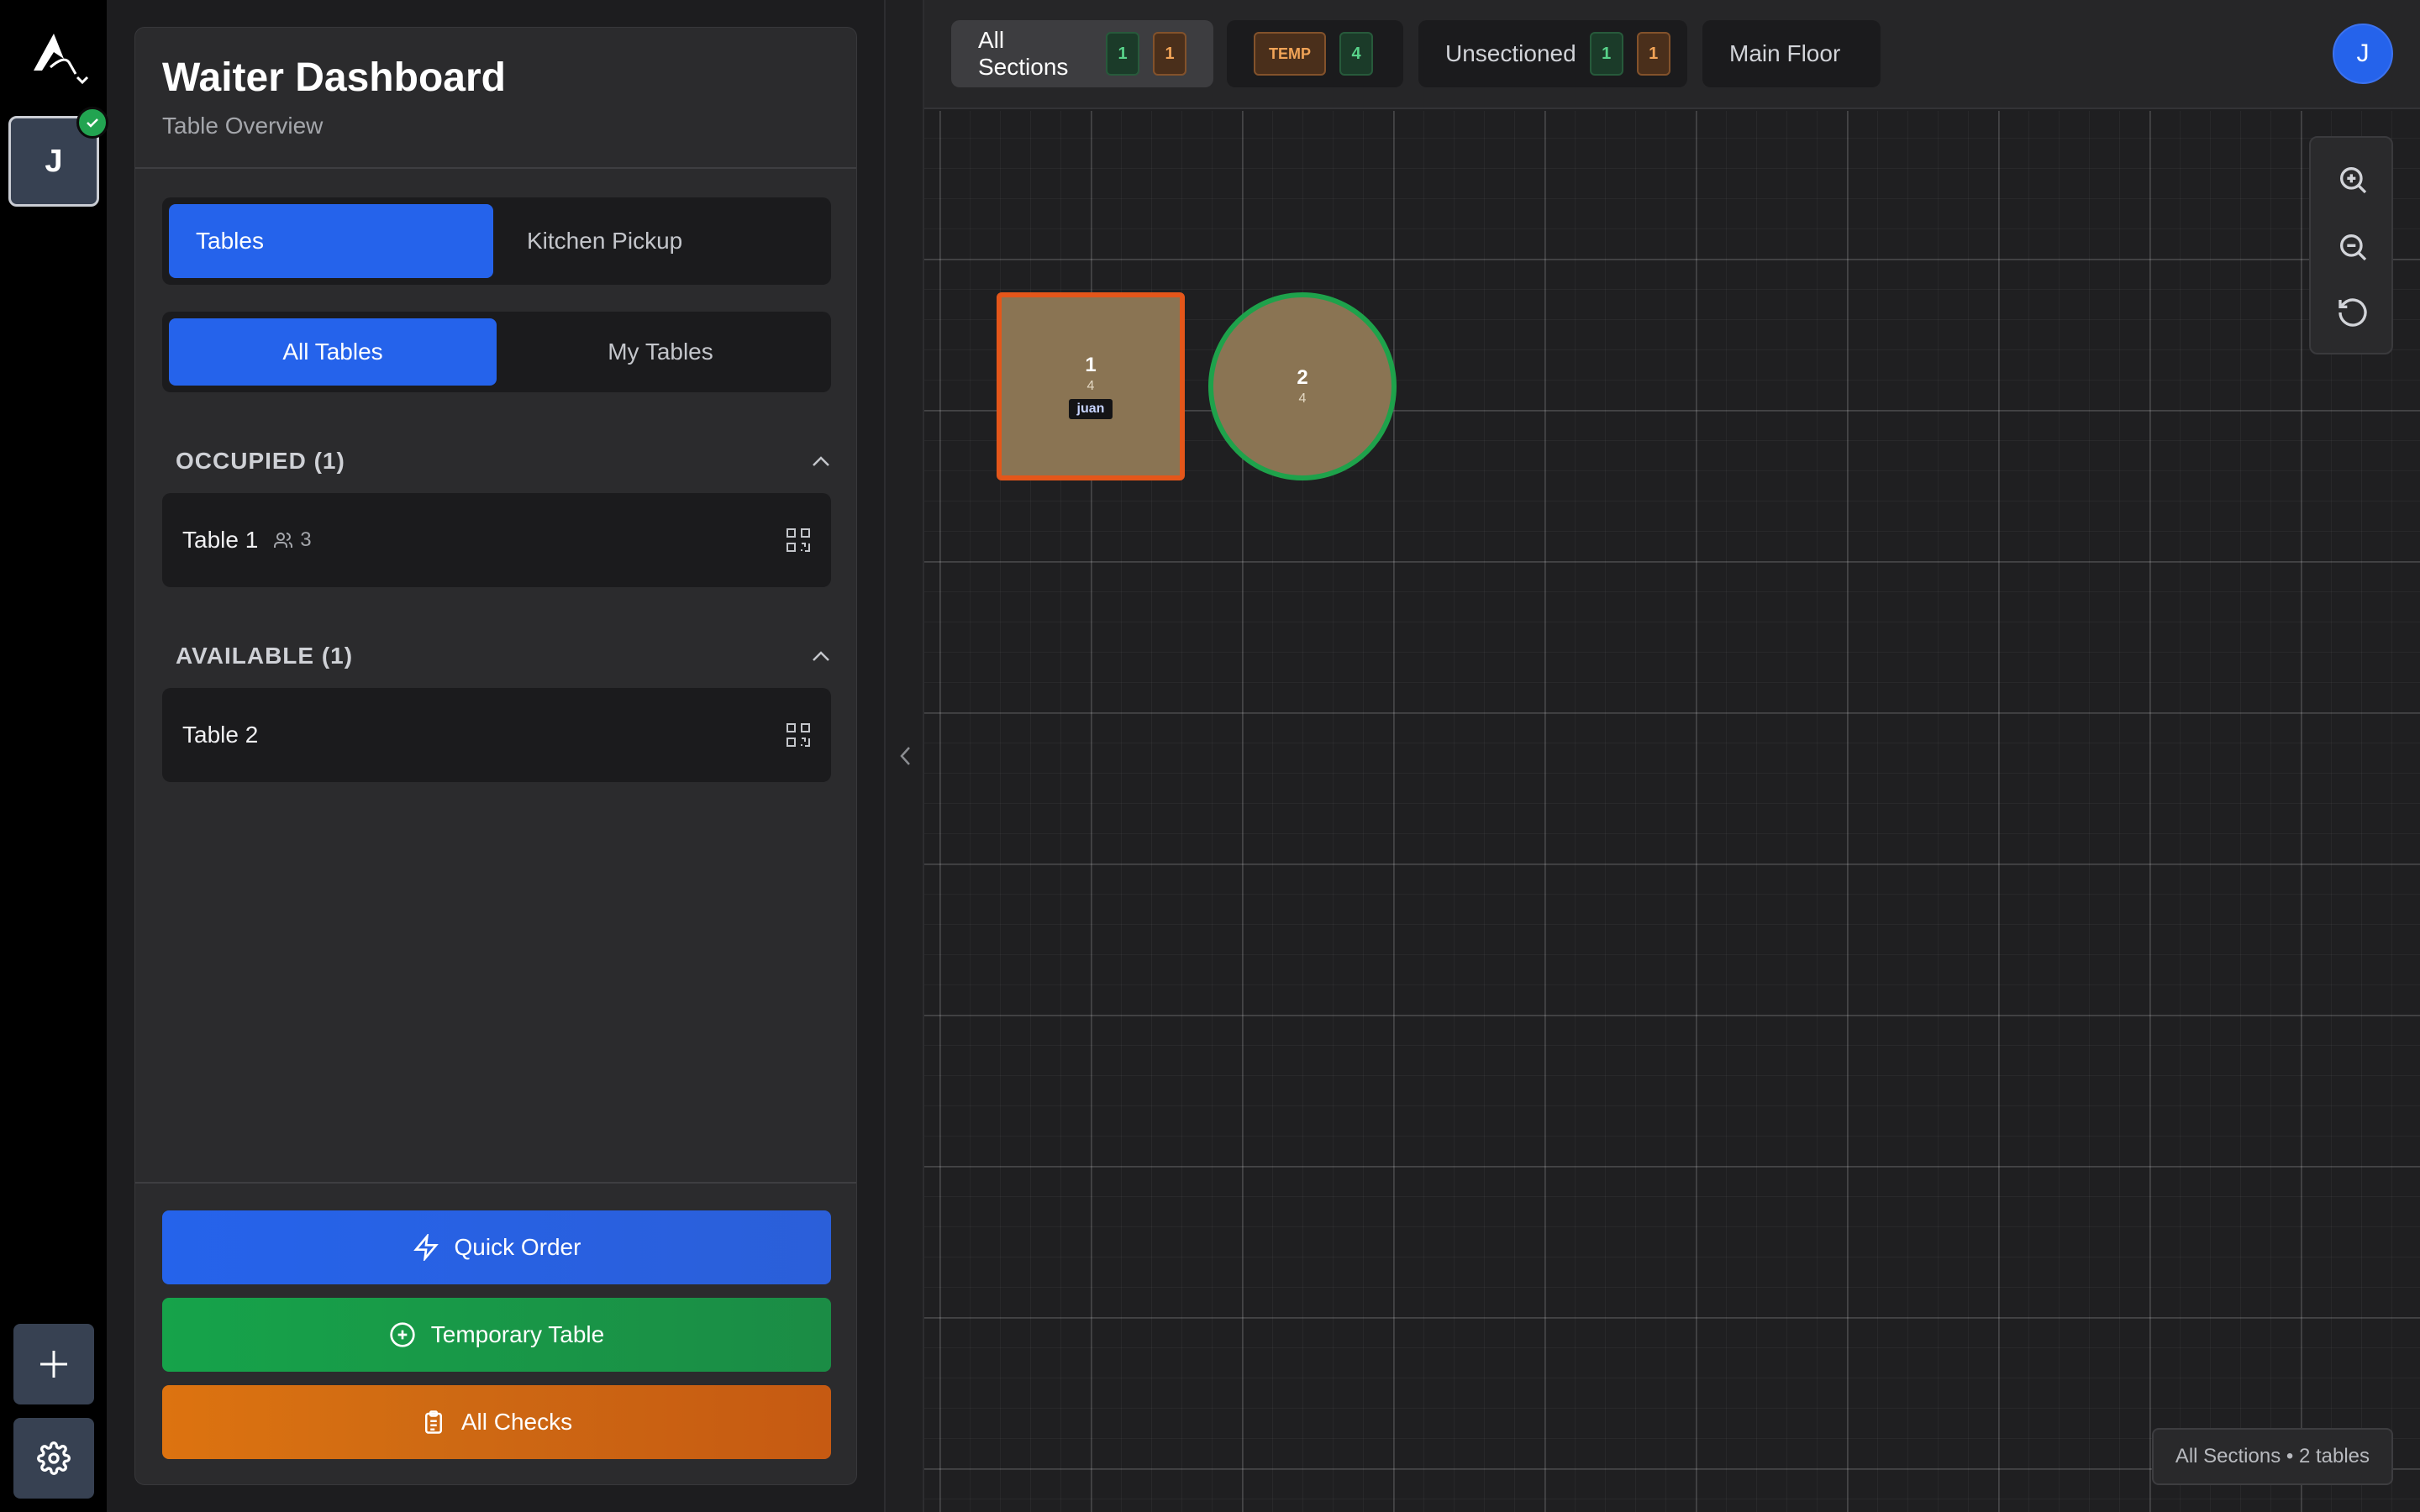 The width and height of the screenshot is (2420, 1512). What do you see at coordinates (660, 352) in the screenshot?
I see `tab-my-tables: My Tables` at bounding box center [660, 352].